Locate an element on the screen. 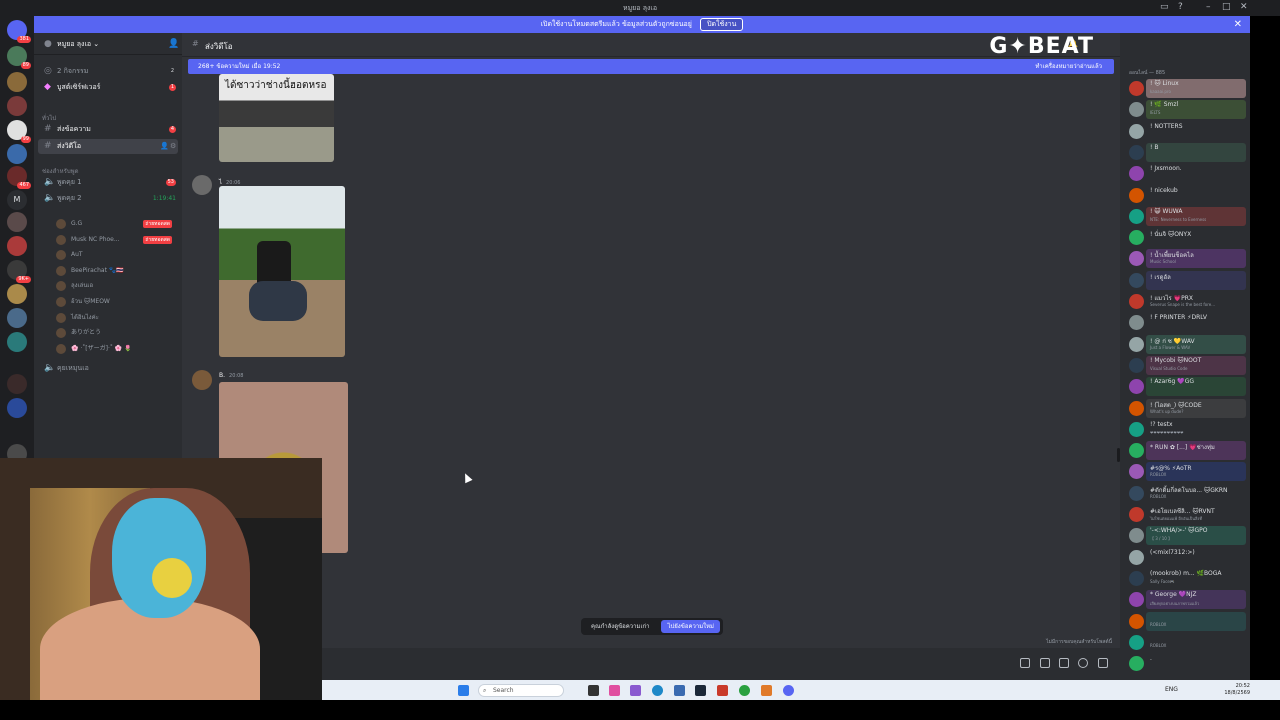 The width and height of the screenshot is (1280, 720). member-item: ! nicekub is located at coordinates (1185, 195).